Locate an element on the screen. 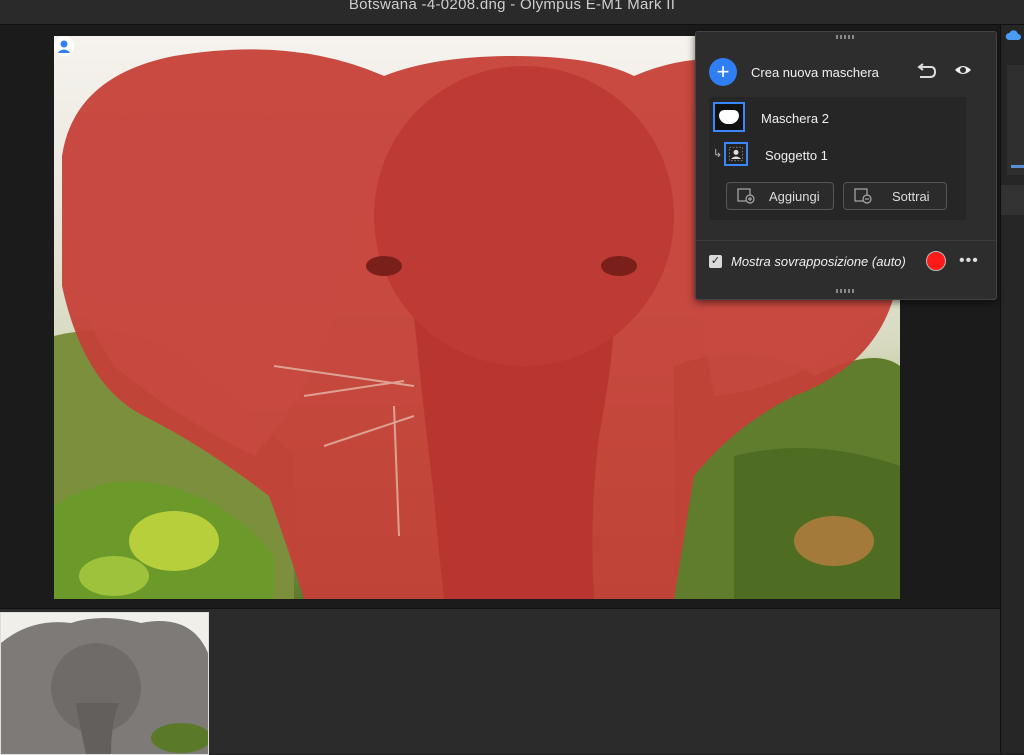  cloud-icon is located at coordinates (1013, 35).